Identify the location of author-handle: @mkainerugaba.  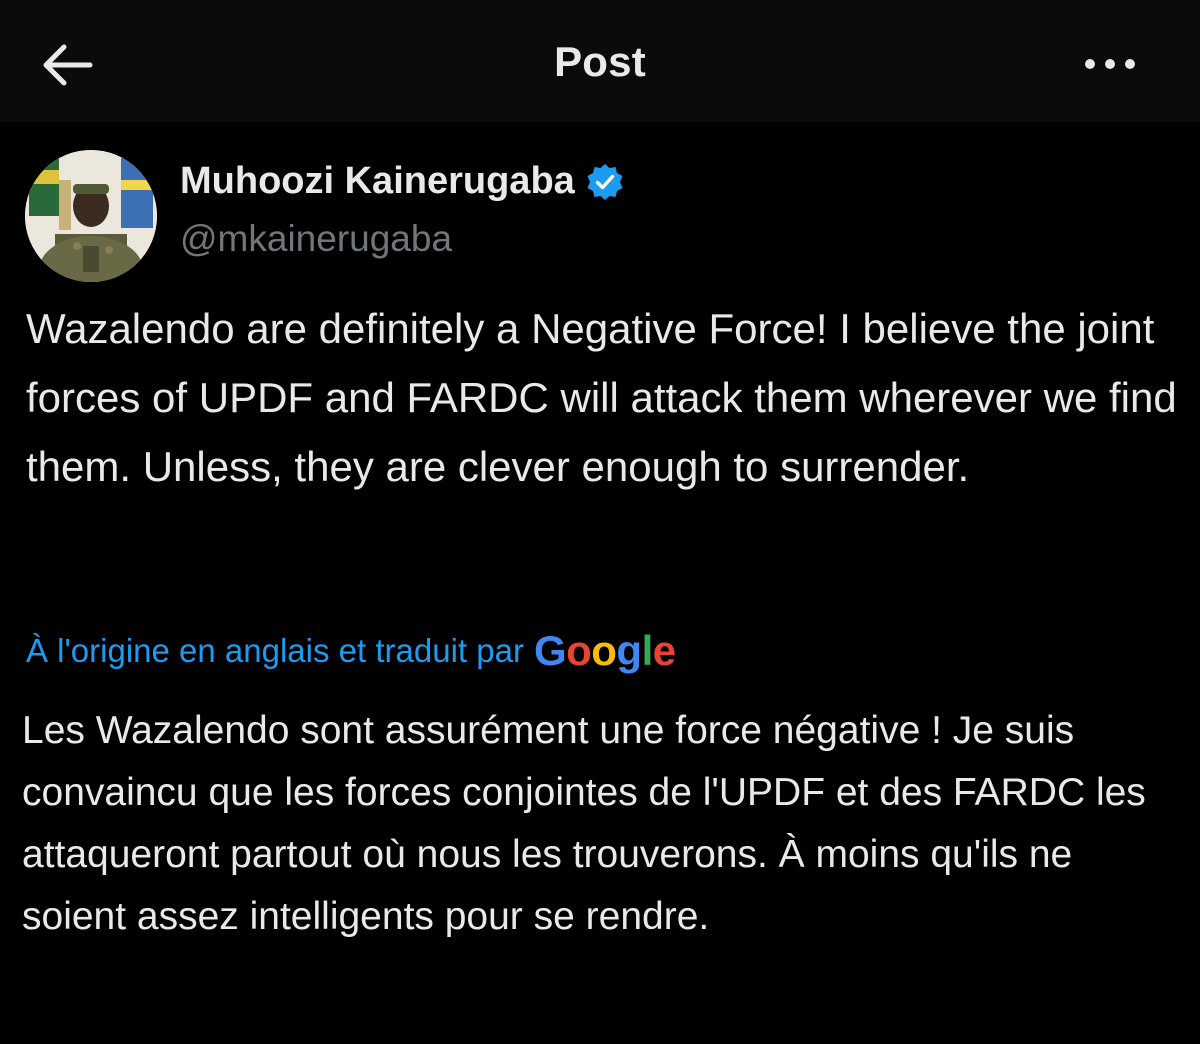
(316, 239).